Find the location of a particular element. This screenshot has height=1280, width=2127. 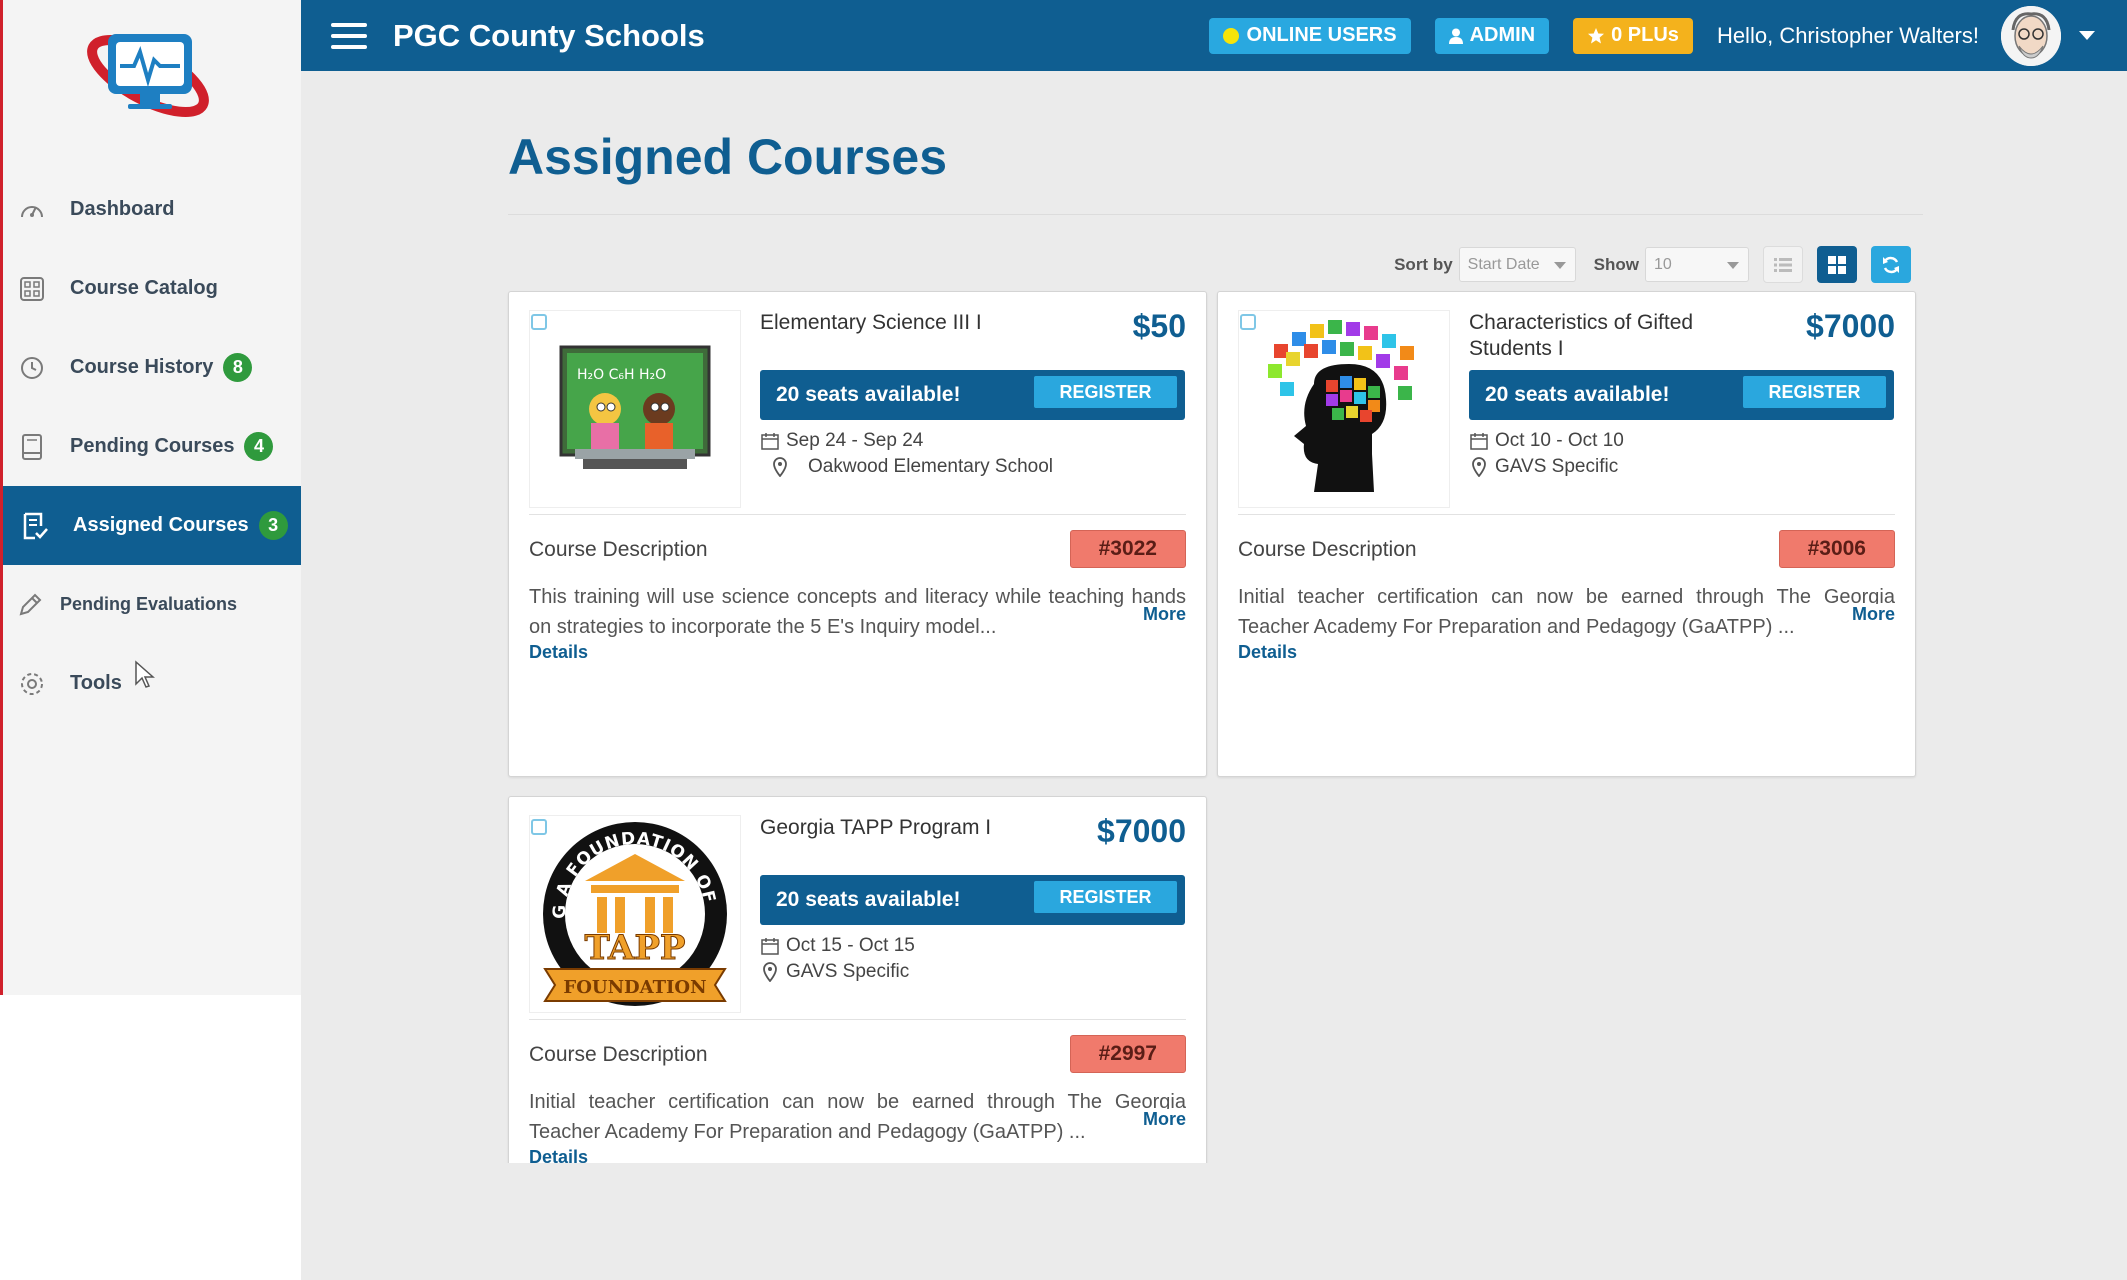

sidebar-item-pending-courses: Pending Courses 4 is located at coordinates (150, 446).